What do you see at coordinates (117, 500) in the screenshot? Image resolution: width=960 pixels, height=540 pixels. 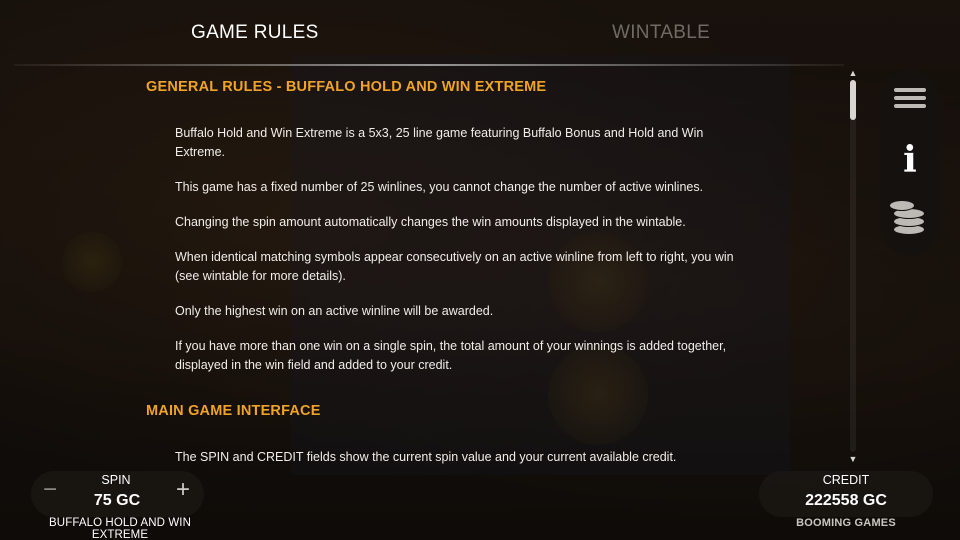 I see `spin-value: 75 GC` at bounding box center [117, 500].